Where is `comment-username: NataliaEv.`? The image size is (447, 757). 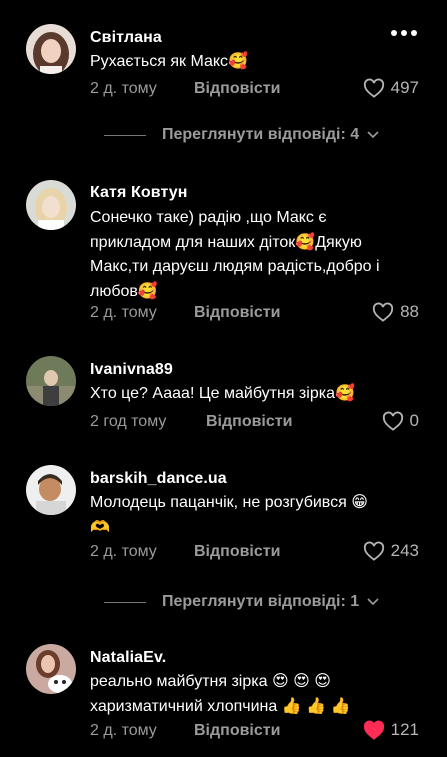 comment-username: NataliaEv. is located at coordinates (128, 658).